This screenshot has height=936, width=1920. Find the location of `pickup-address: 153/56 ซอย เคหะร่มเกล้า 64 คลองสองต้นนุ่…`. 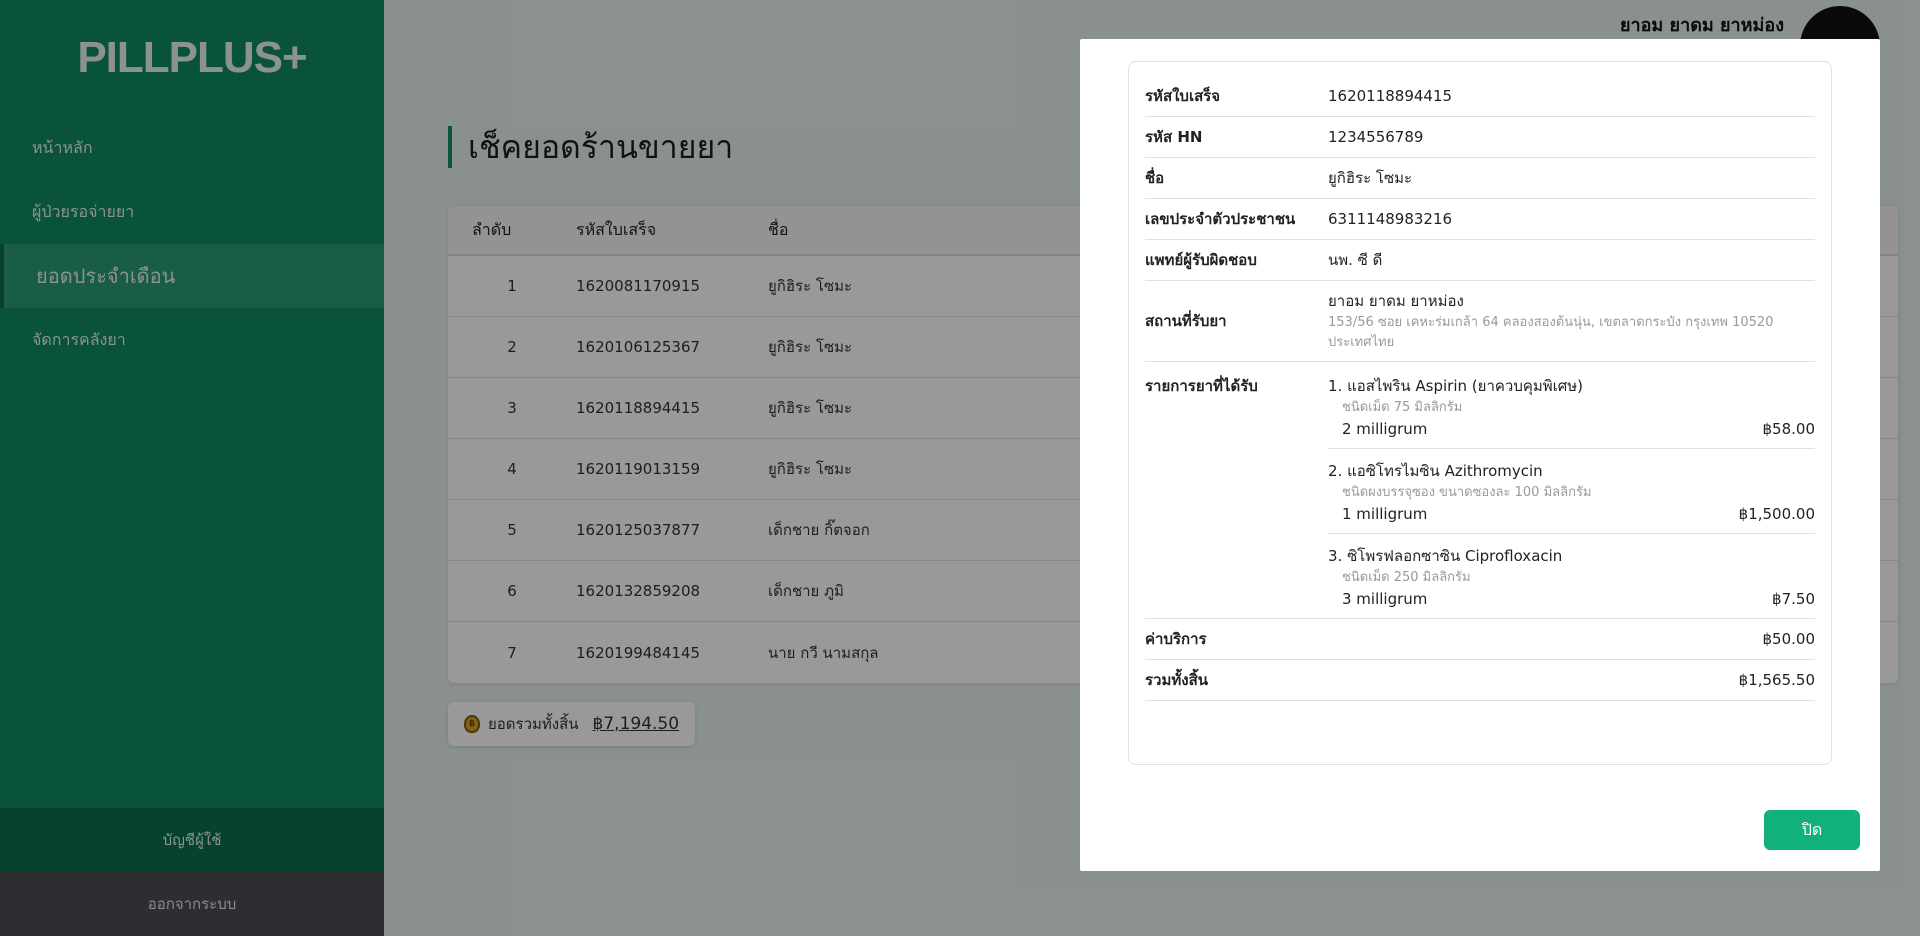

pickup-address: 153/56 ซอย เคหะร่มเกล้า 64 คลองสองต้นนุ่… is located at coordinates (1551, 332).